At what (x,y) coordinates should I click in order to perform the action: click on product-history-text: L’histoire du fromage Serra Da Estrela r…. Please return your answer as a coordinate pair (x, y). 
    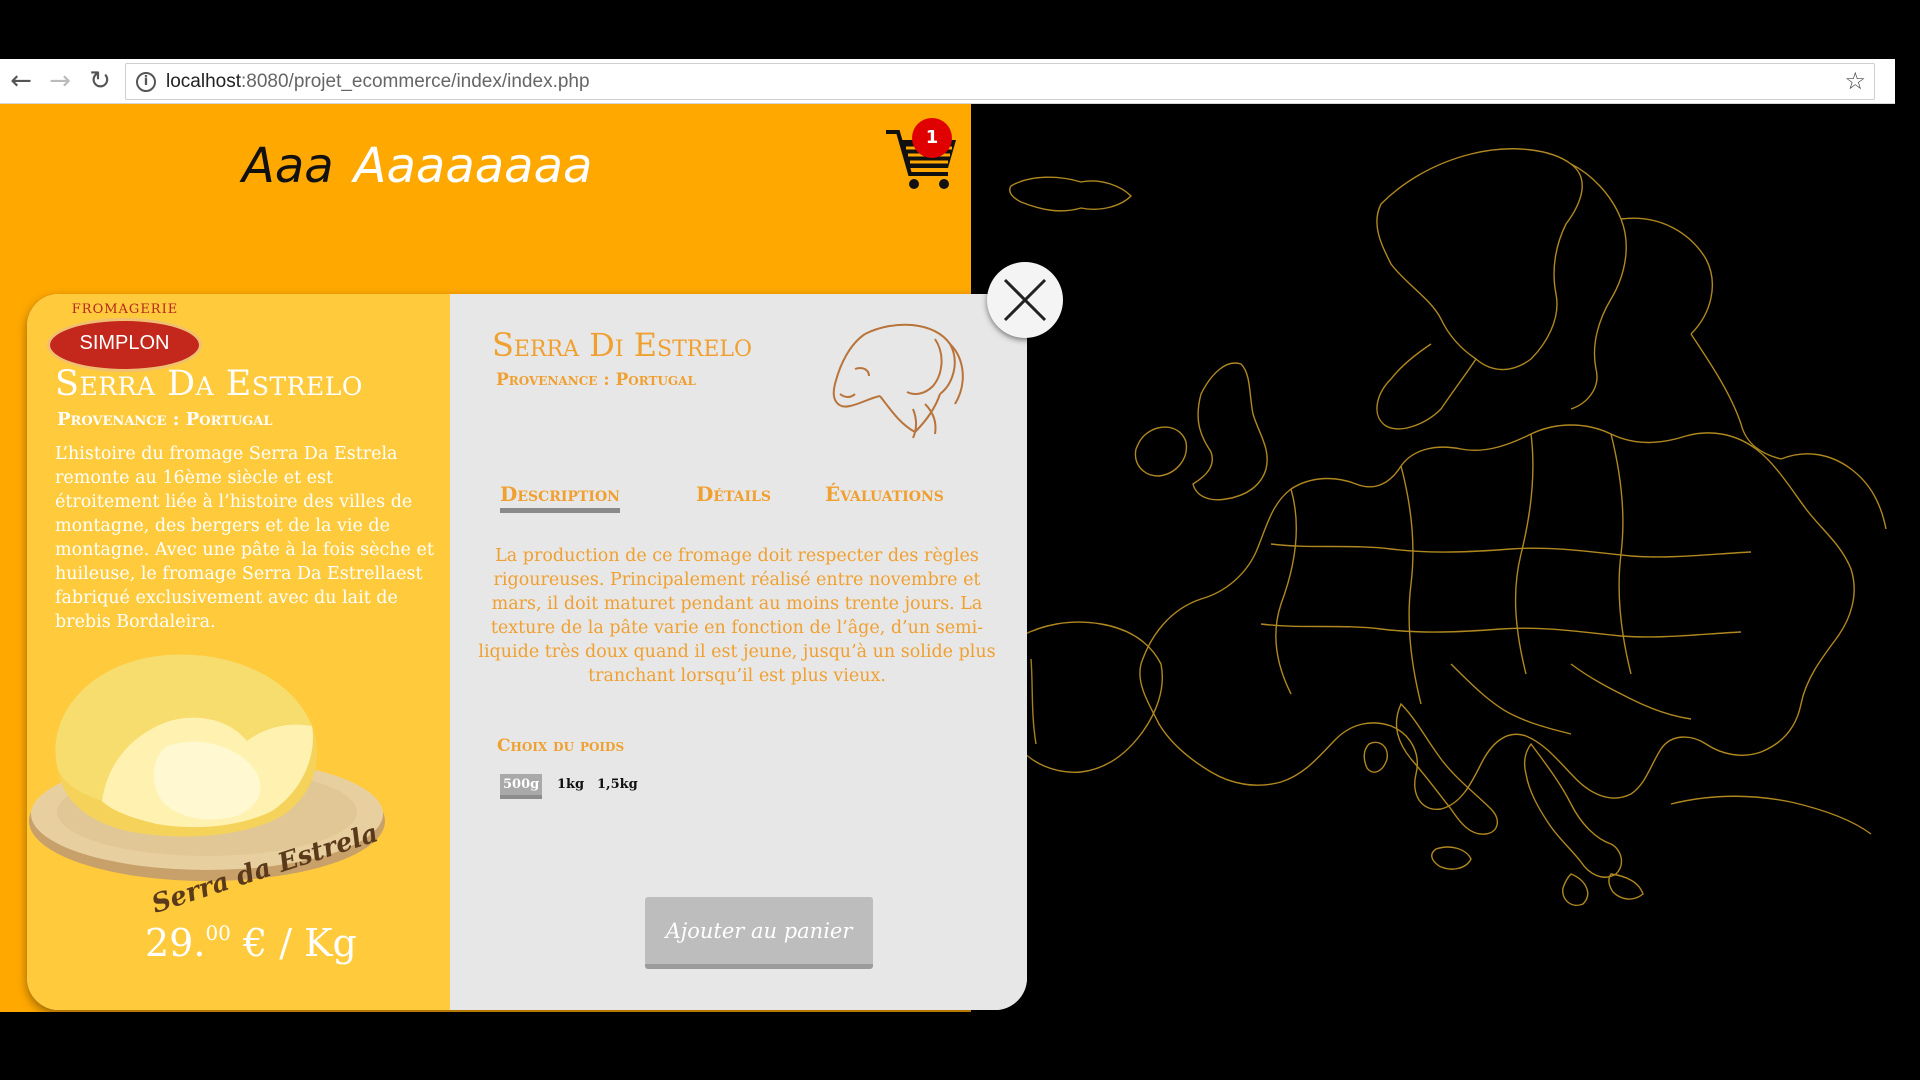
    Looking at the image, I should click on (244, 538).